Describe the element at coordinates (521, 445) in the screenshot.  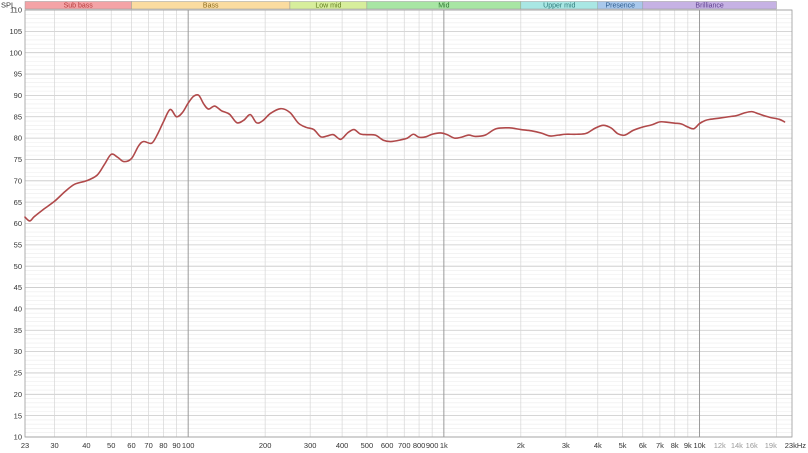
I see `x-tick-label: 2k` at that location.